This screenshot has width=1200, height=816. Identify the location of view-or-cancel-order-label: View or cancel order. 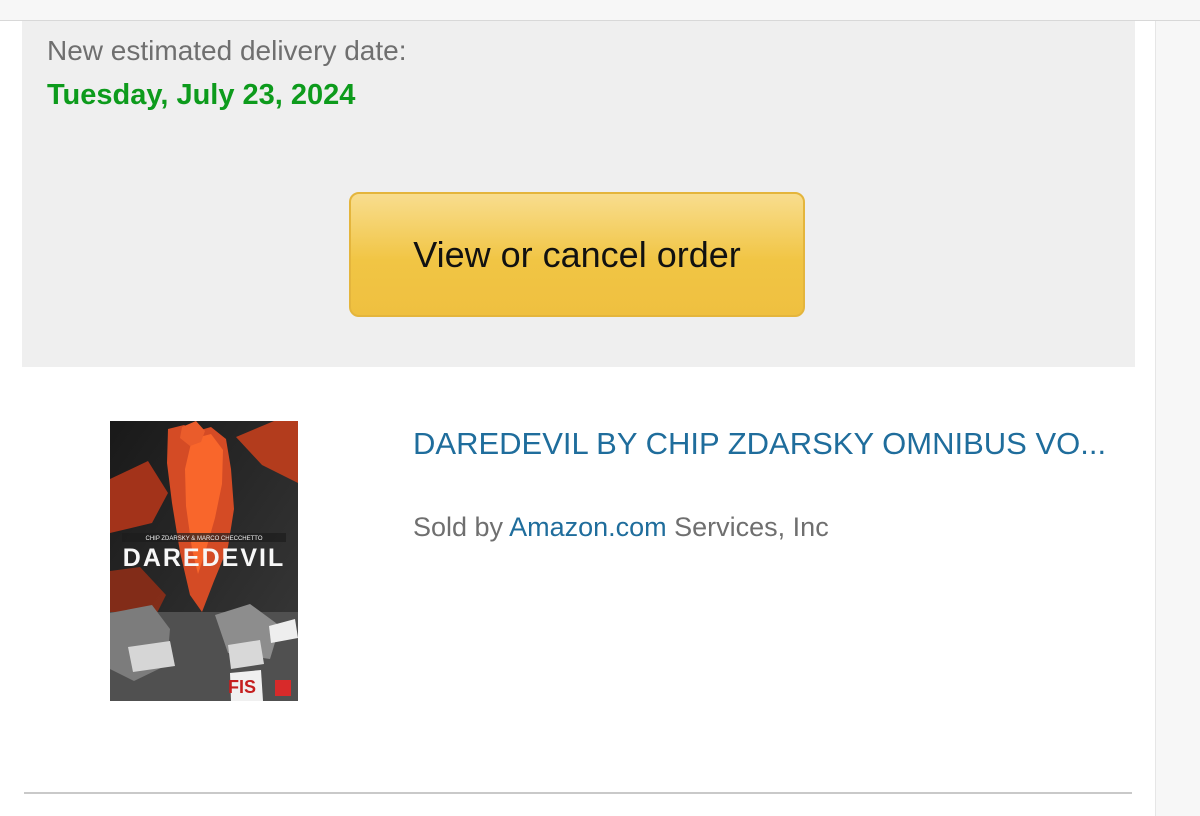
(577, 254).